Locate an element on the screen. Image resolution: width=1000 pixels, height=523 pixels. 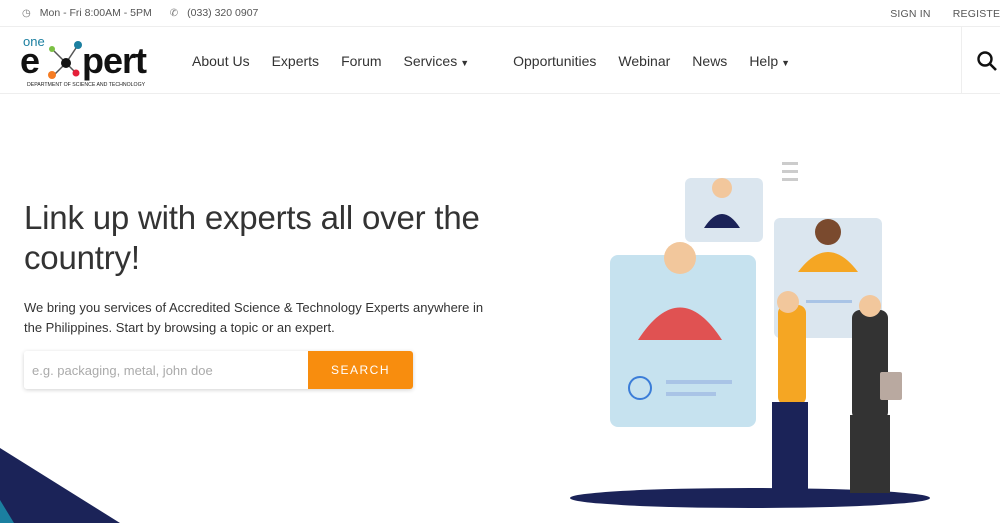
nav-news: News is located at coordinates (709, 61).